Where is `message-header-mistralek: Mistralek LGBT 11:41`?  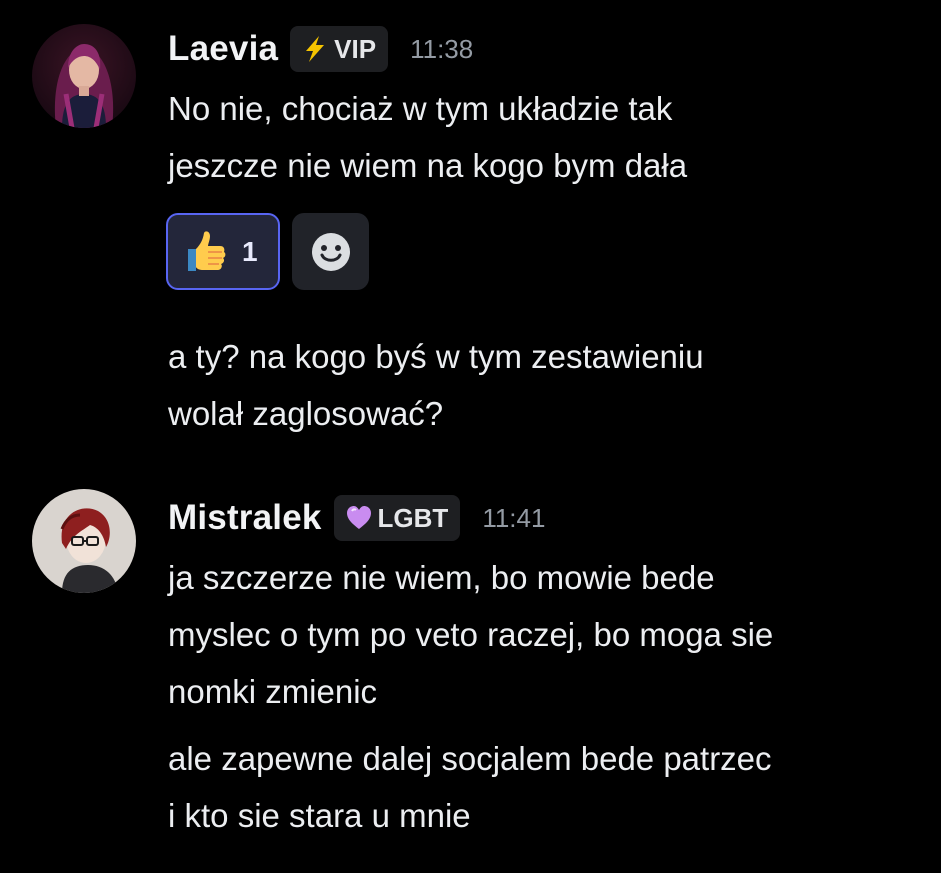 message-header-mistralek: Mistralek LGBT 11:41 is located at coordinates (356, 518).